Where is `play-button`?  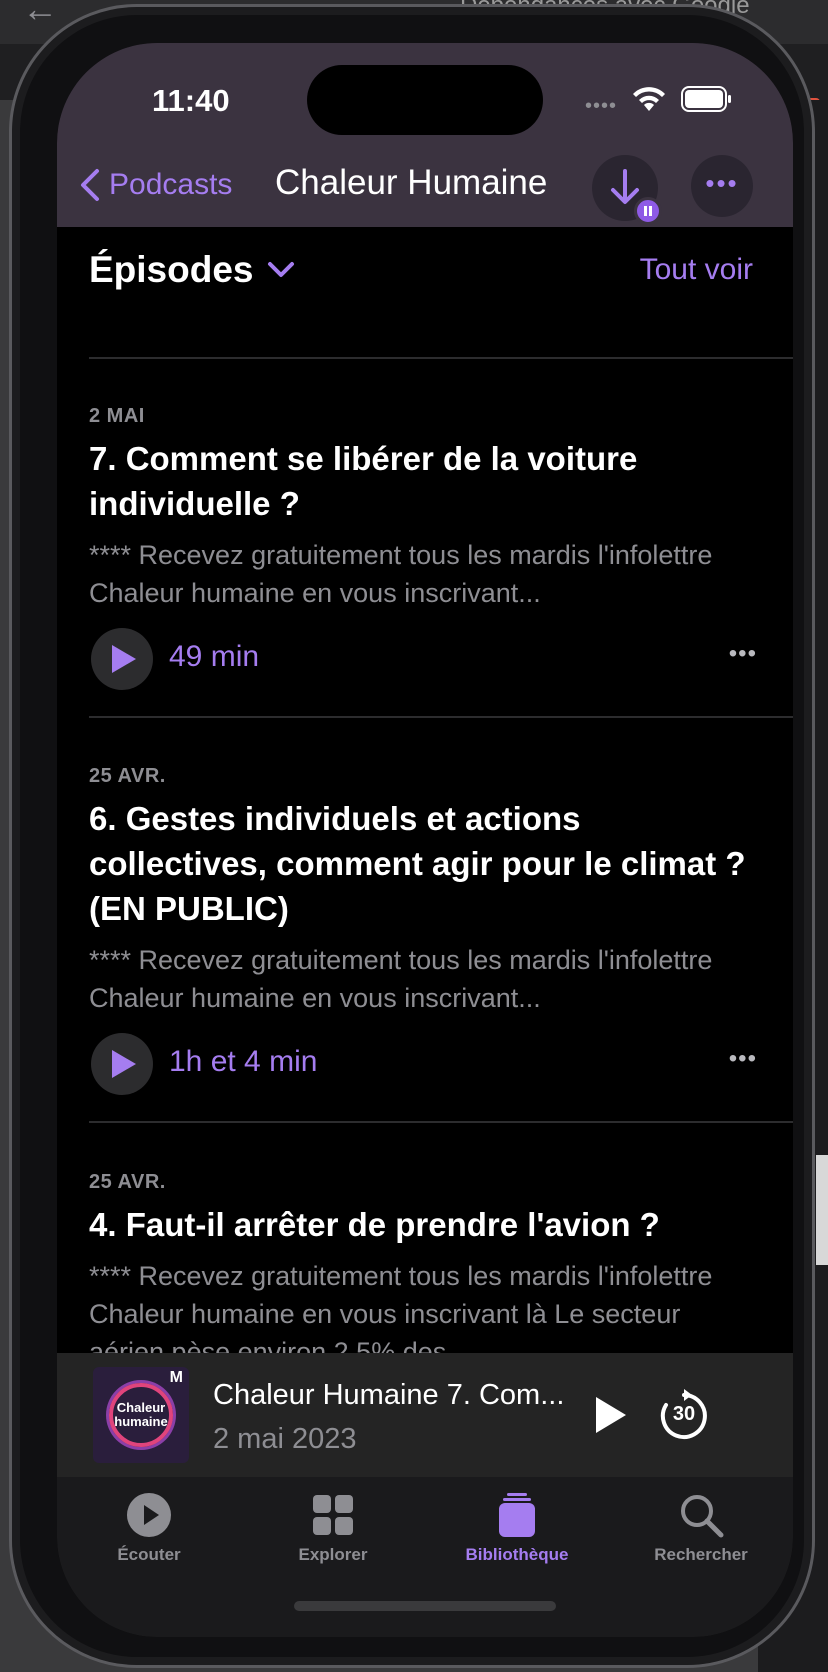 play-button is located at coordinates (611, 1415).